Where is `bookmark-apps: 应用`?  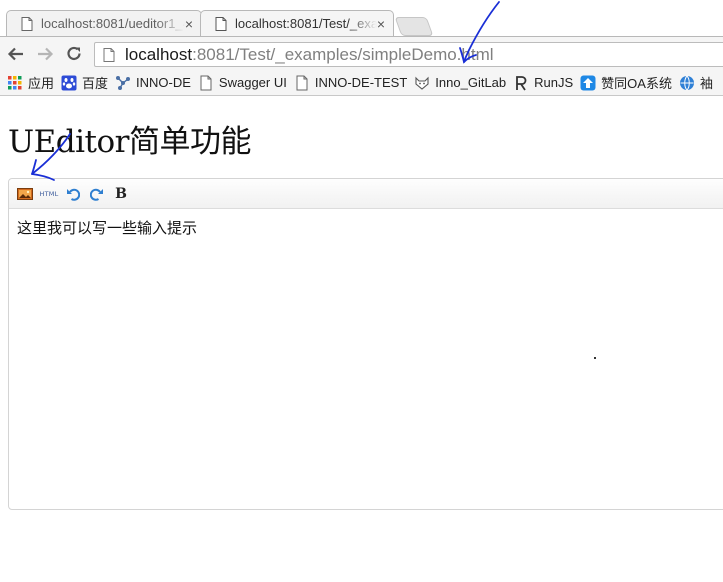 bookmark-apps: 应用 is located at coordinates (30, 82).